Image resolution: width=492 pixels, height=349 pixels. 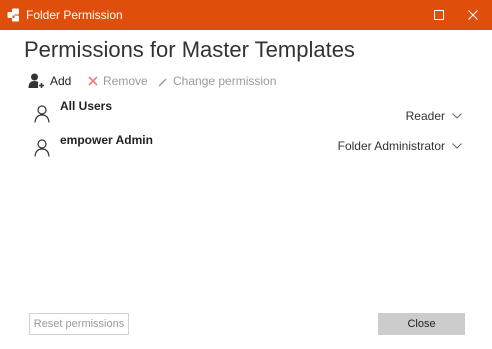 I want to click on maximize-icon, so click(x=439, y=15).